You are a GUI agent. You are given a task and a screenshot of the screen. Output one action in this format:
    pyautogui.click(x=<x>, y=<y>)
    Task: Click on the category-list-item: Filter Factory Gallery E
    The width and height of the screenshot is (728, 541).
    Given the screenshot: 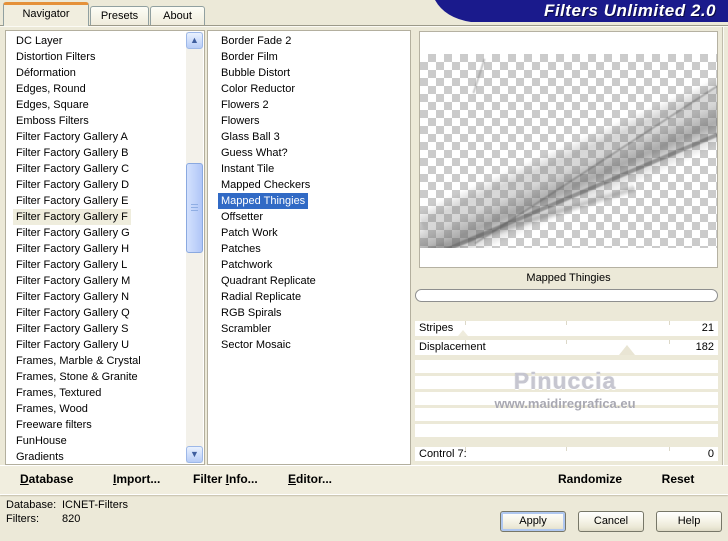 What is the action you would take?
    pyautogui.click(x=105, y=201)
    